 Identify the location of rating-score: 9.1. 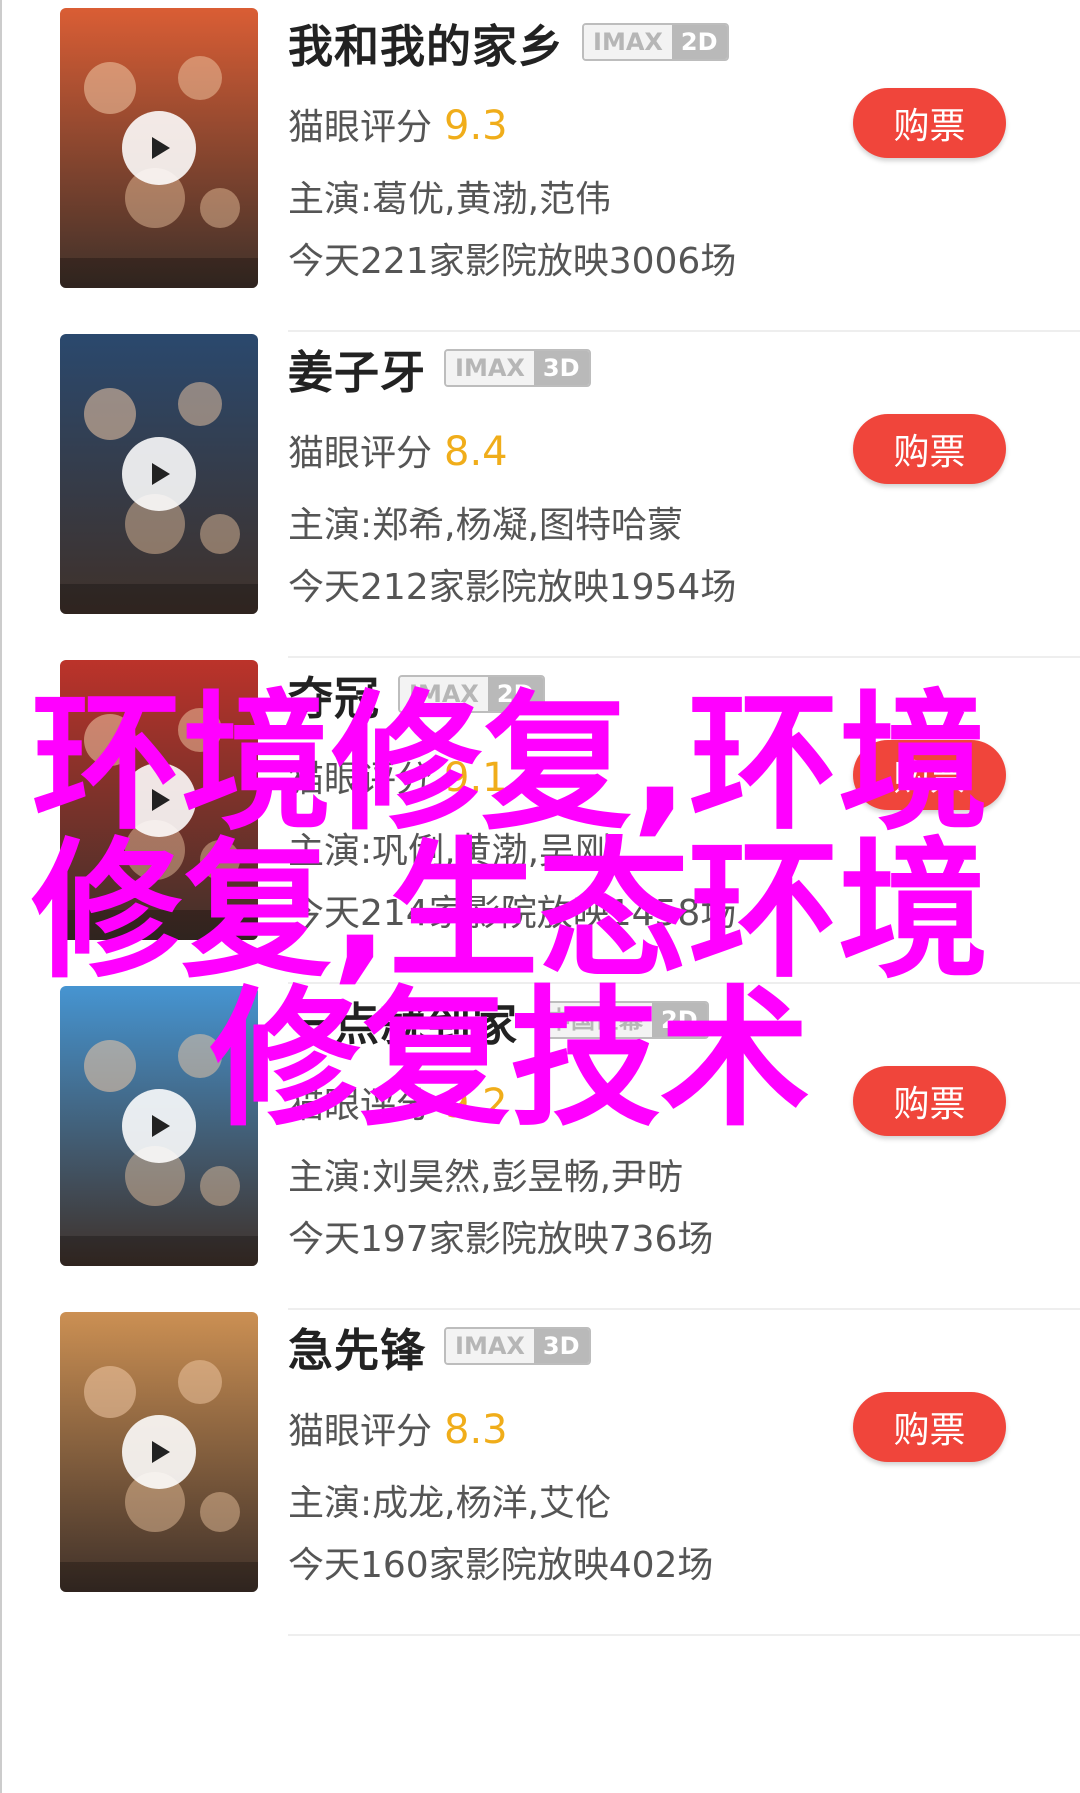
(476, 778).